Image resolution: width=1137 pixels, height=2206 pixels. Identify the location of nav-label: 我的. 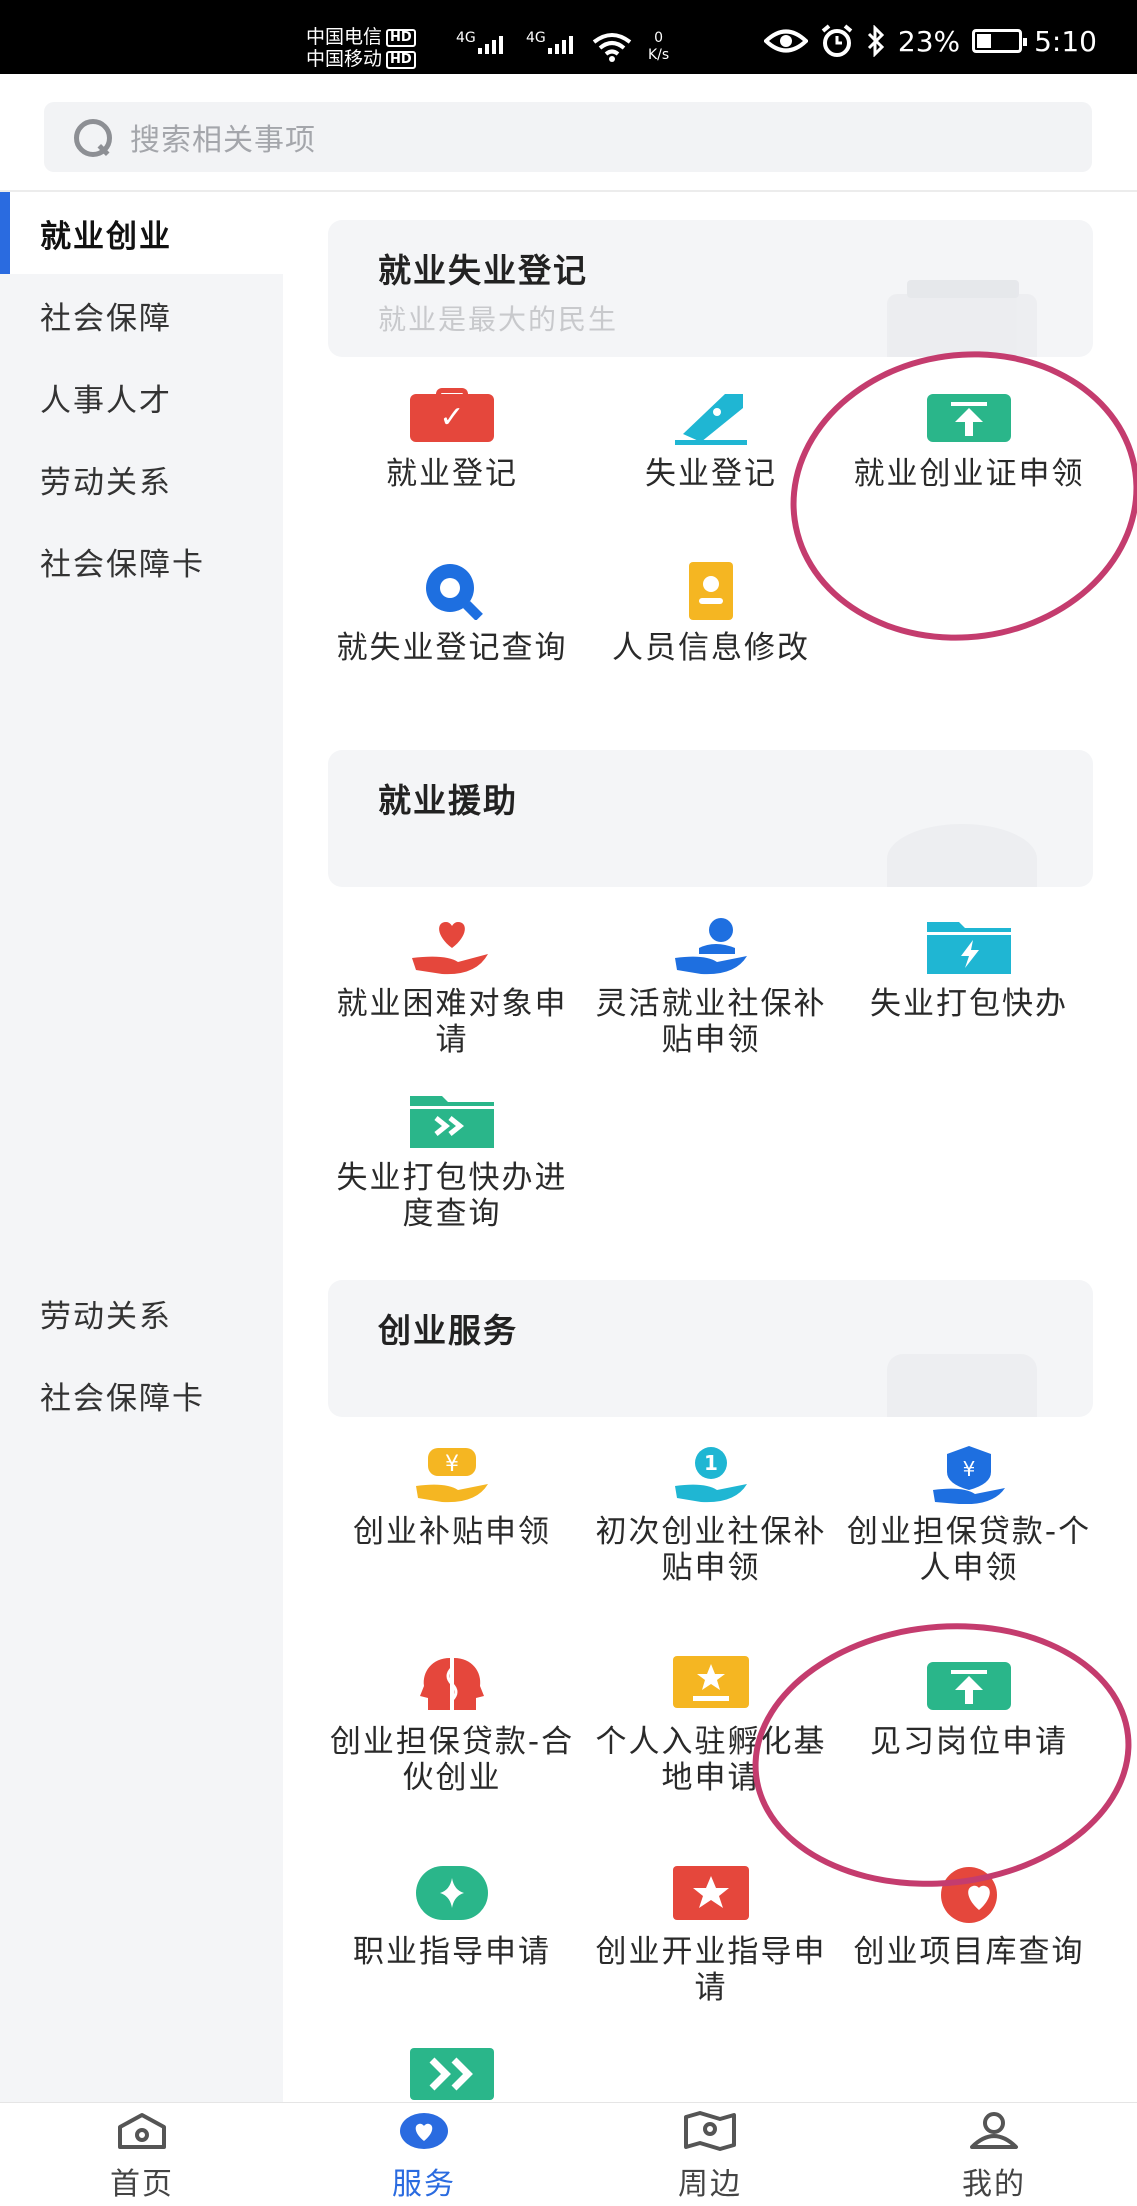
(994, 2184).